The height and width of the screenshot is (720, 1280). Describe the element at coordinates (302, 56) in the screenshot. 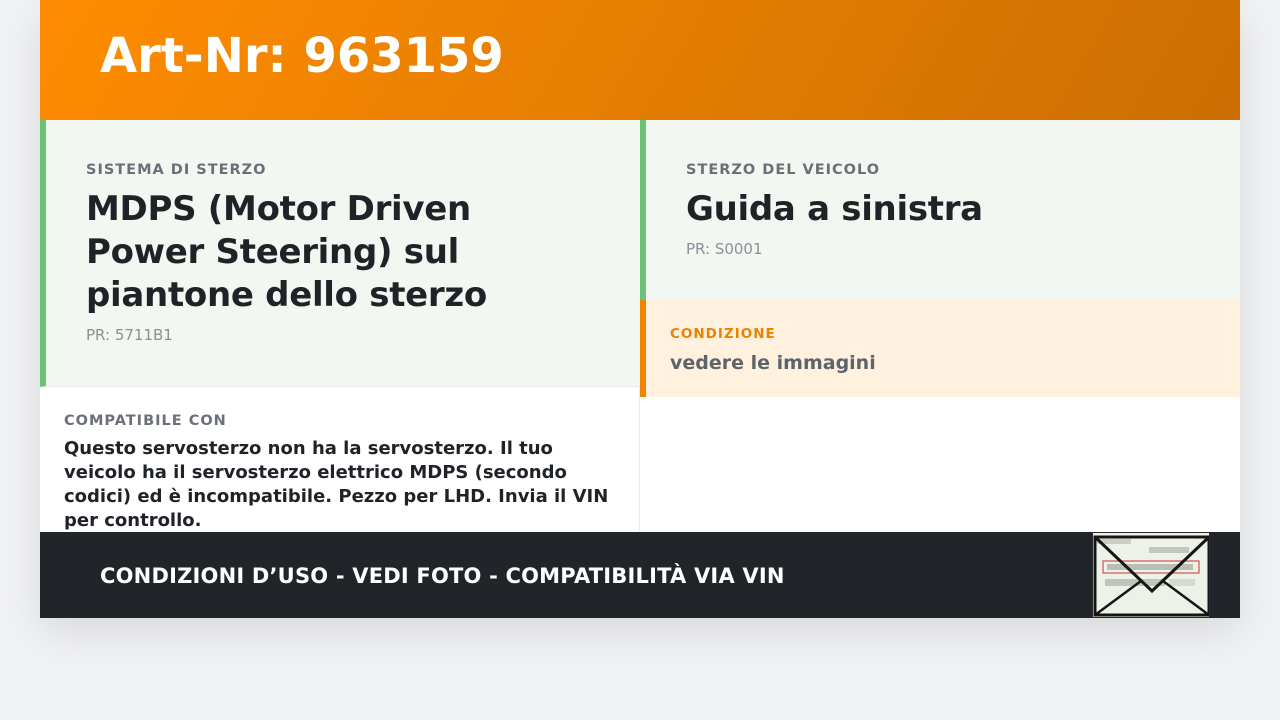

I see `article-number-title: Art-Nr: 963159` at that location.